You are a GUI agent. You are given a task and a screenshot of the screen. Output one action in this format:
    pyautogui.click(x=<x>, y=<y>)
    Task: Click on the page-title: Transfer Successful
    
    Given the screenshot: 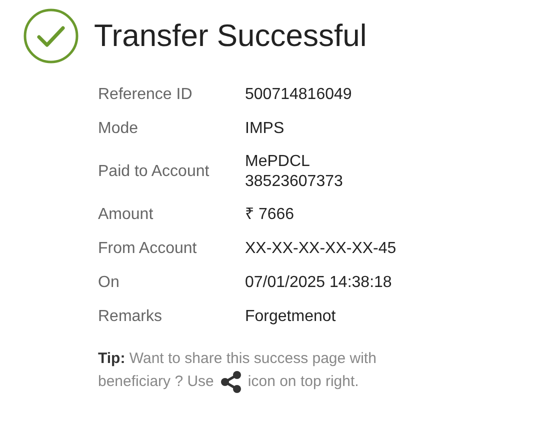 What is the action you would take?
    pyautogui.click(x=230, y=36)
    